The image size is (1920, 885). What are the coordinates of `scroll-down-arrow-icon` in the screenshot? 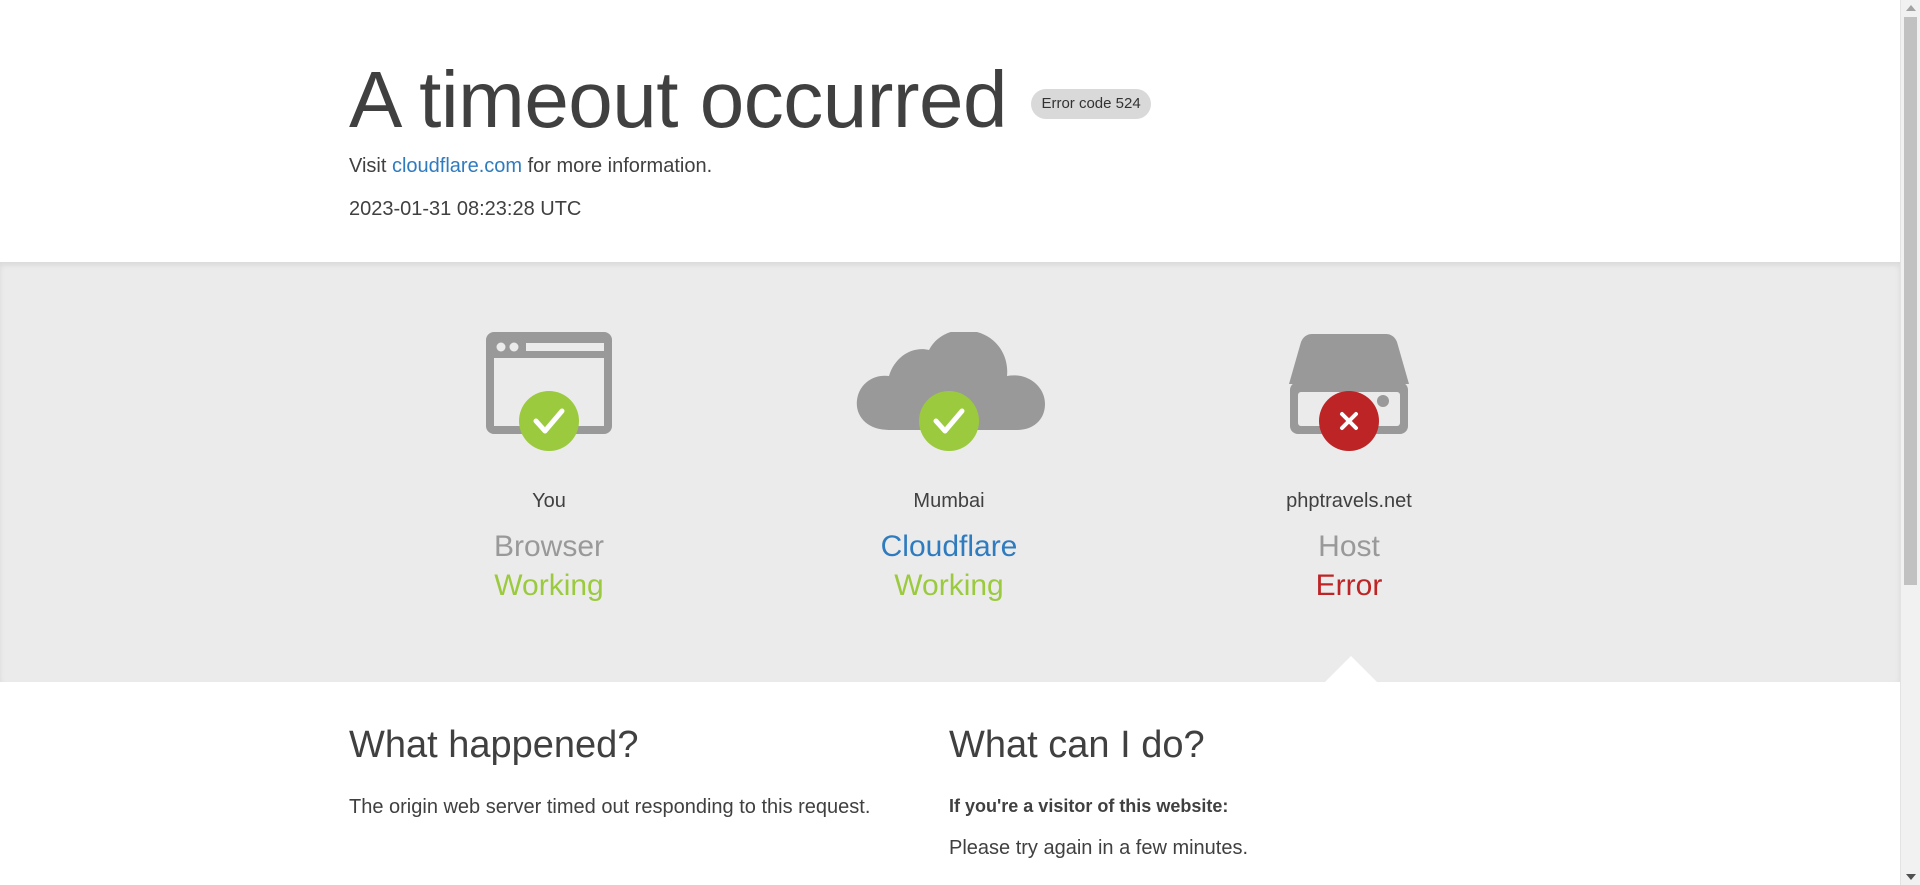 It's located at (1911, 877).